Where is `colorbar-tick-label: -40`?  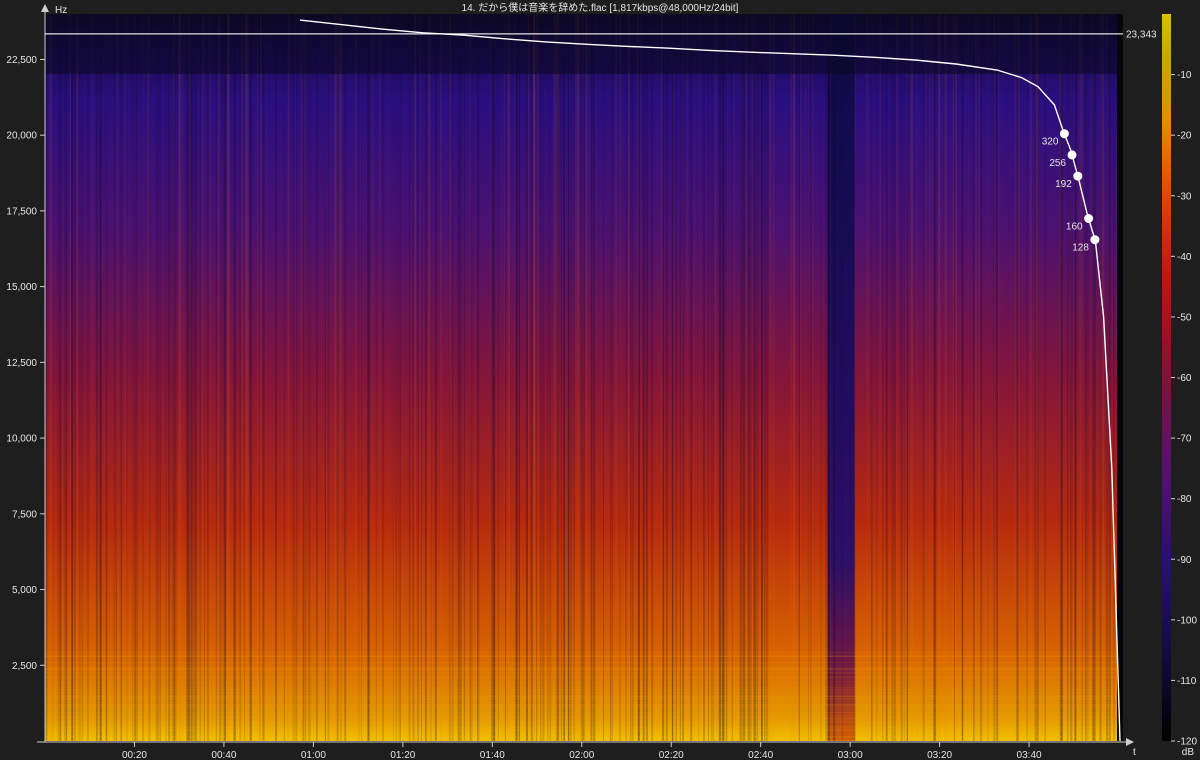 colorbar-tick-label: -40 is located at coordinates (1184, 257).